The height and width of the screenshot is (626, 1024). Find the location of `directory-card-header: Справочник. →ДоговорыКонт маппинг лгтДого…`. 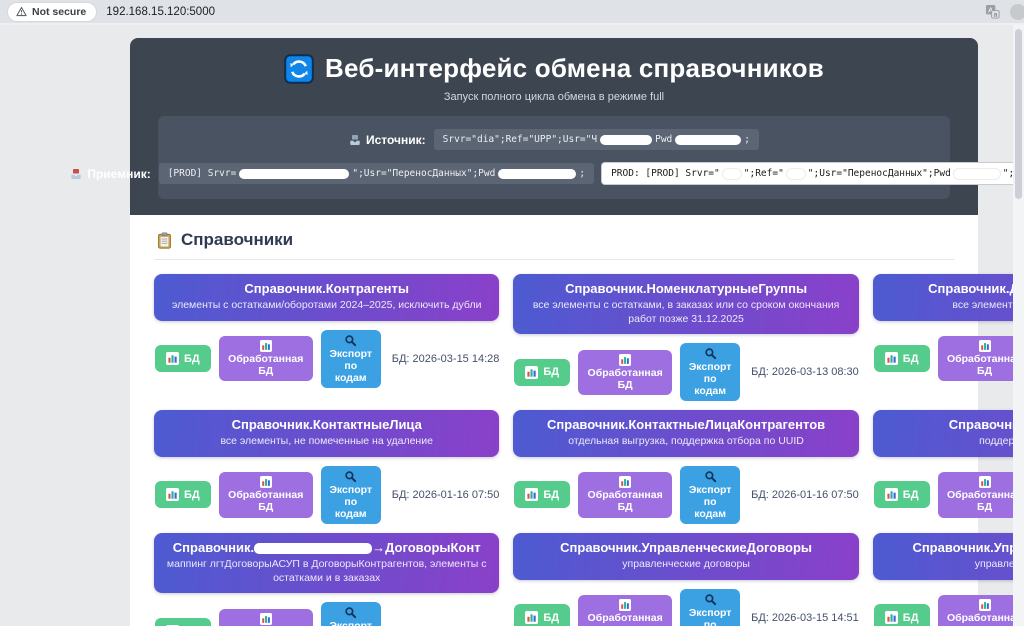

directory-card-header: Справочник. →ДоговорыКонт маппинг лгтДого… is located at coordinates (327, 563).